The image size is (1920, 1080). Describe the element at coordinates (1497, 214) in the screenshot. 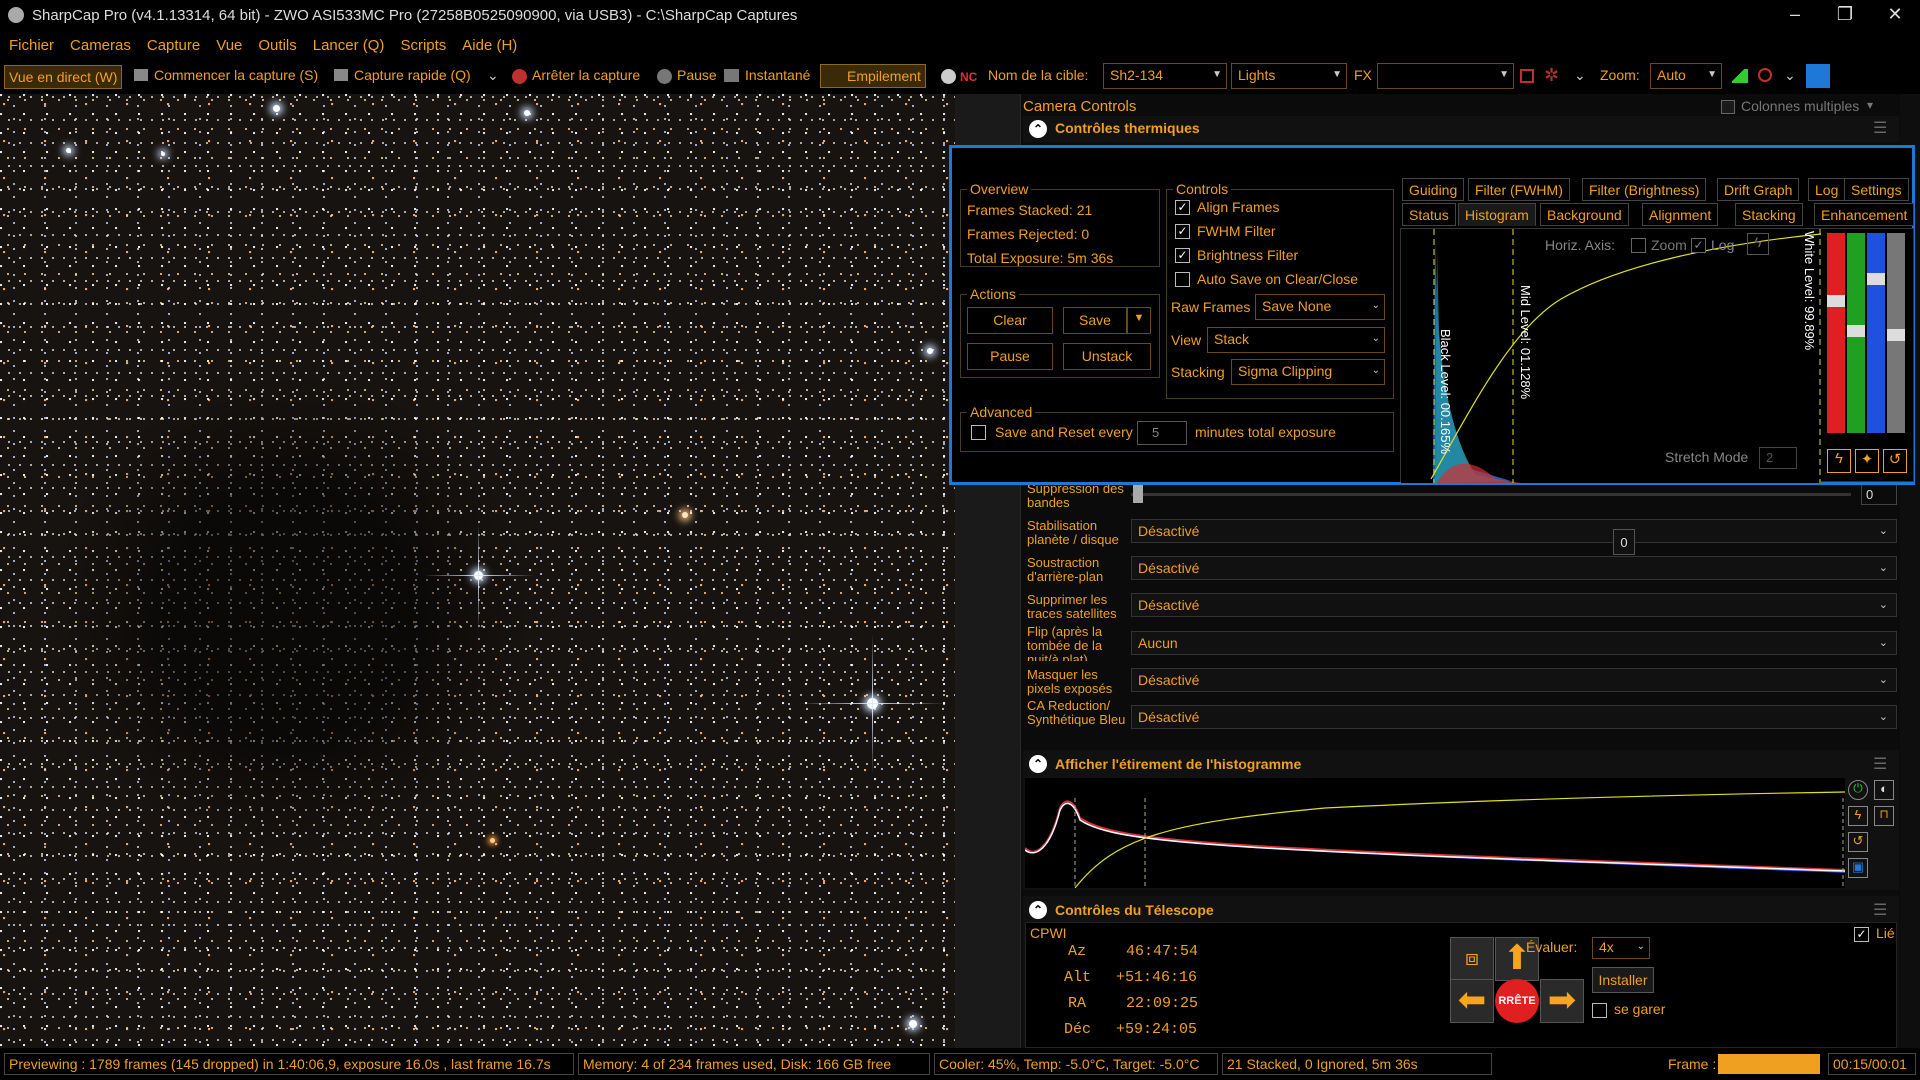

I see `tab-histogram: Histogram` at that location.